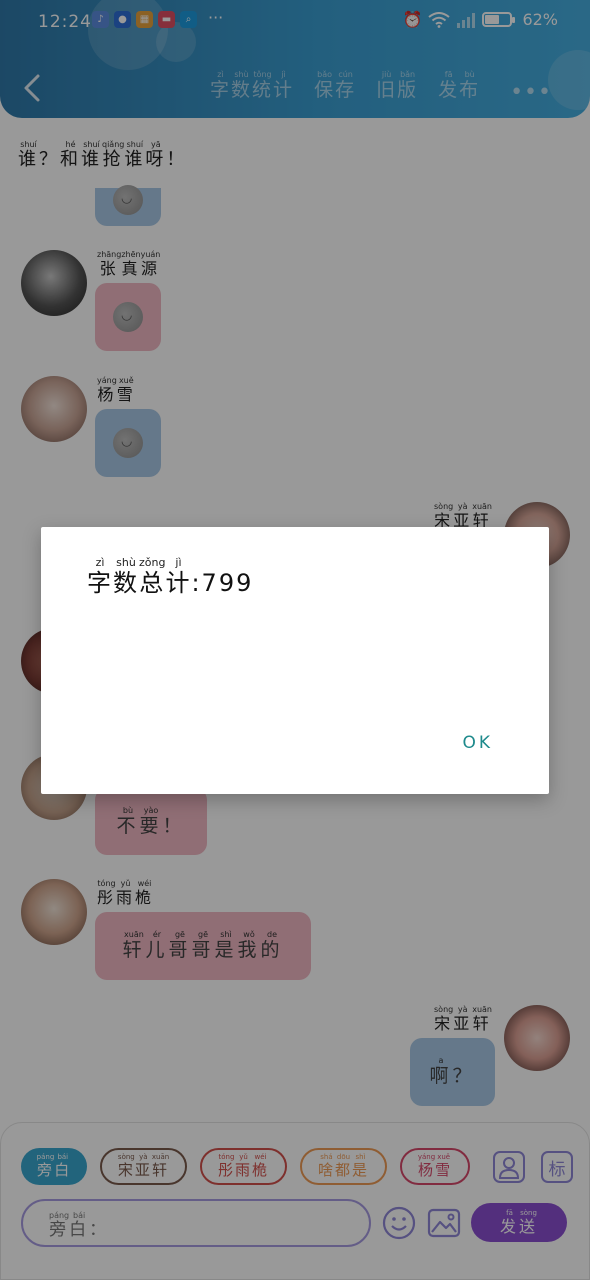  Describe the element at coordinates (222, 583) in the screenshot. I see `word-count-value: :799` at that location.